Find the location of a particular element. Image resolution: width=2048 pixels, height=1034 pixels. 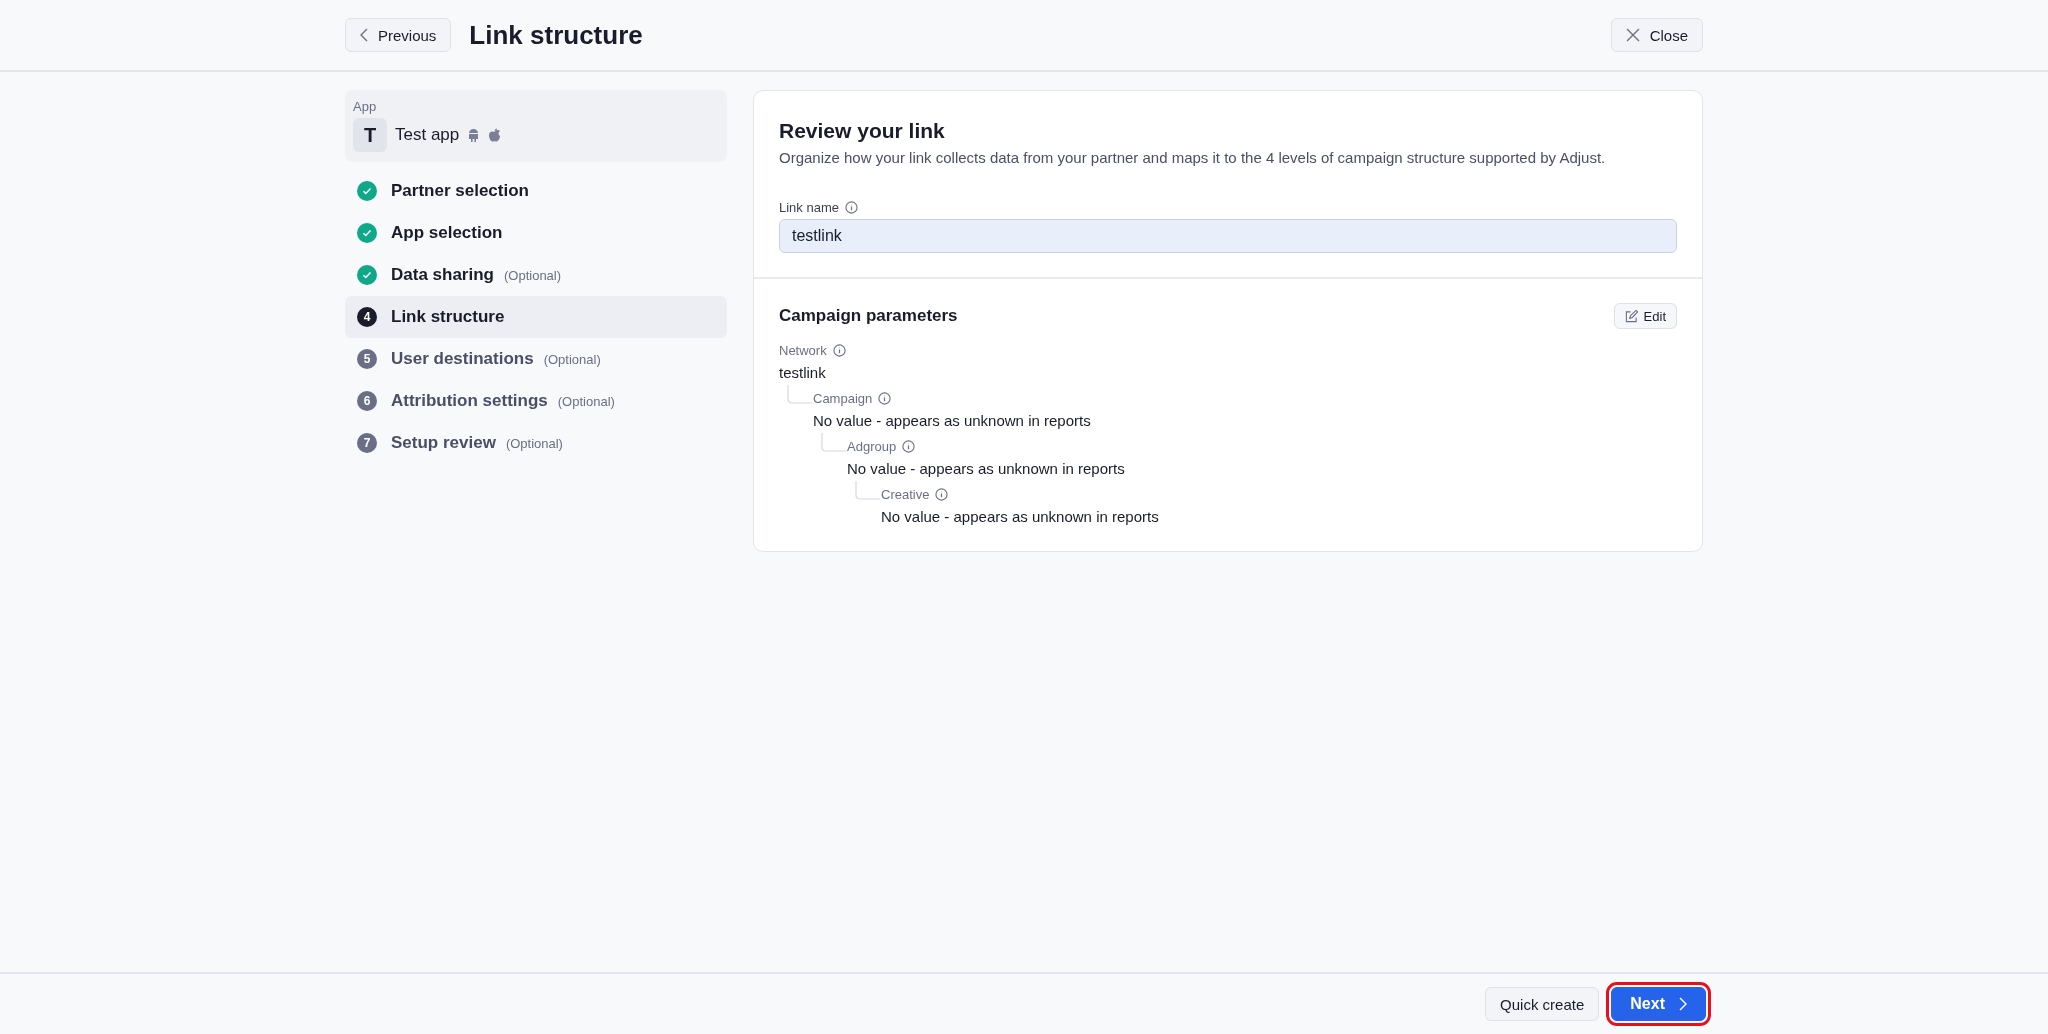

chevron-right-icon is located at coordinates (1683, 1004).